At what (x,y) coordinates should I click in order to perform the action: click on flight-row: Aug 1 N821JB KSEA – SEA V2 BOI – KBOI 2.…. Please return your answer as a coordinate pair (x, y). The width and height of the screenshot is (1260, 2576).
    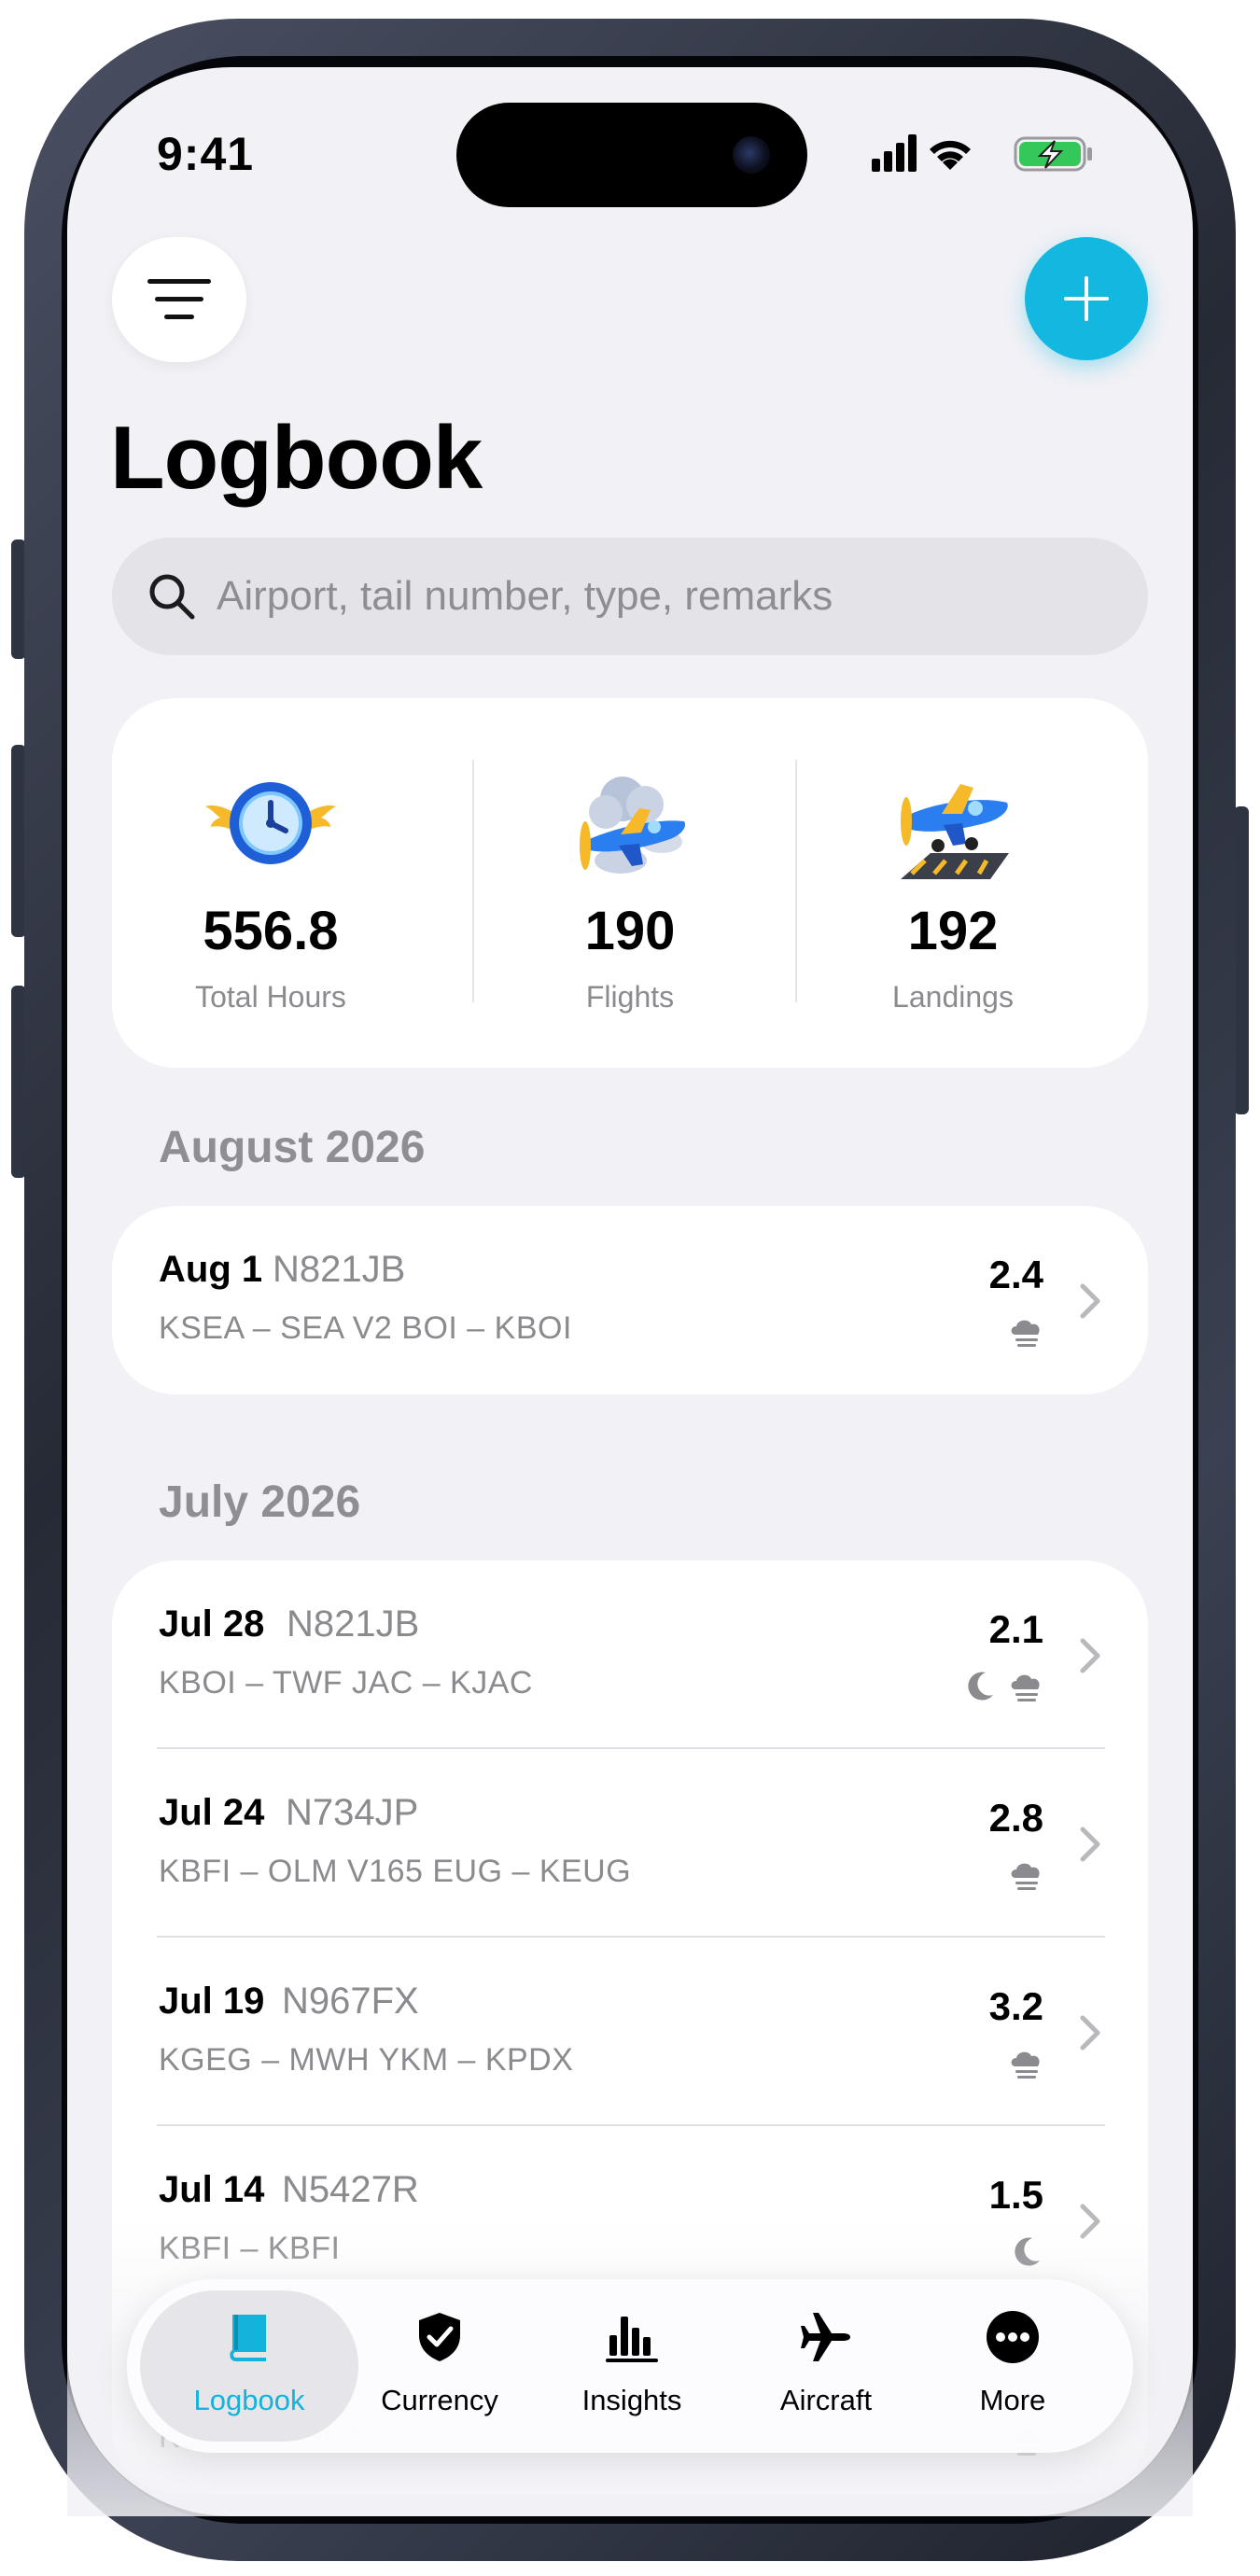
    Looking at the image, I should click on (630, 1300).